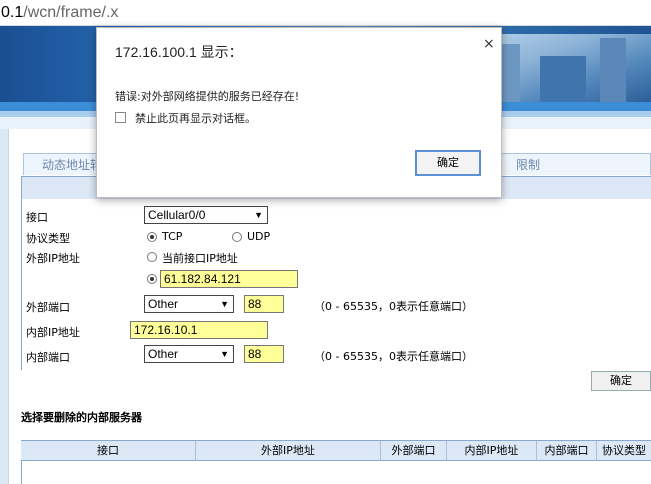 This screenshot has height=484, width=651. What do you see at coordinates (53, 332) in the screenshot?
I see `internal-ip-label: 内部IP地址` at bounding box center [53, 332].